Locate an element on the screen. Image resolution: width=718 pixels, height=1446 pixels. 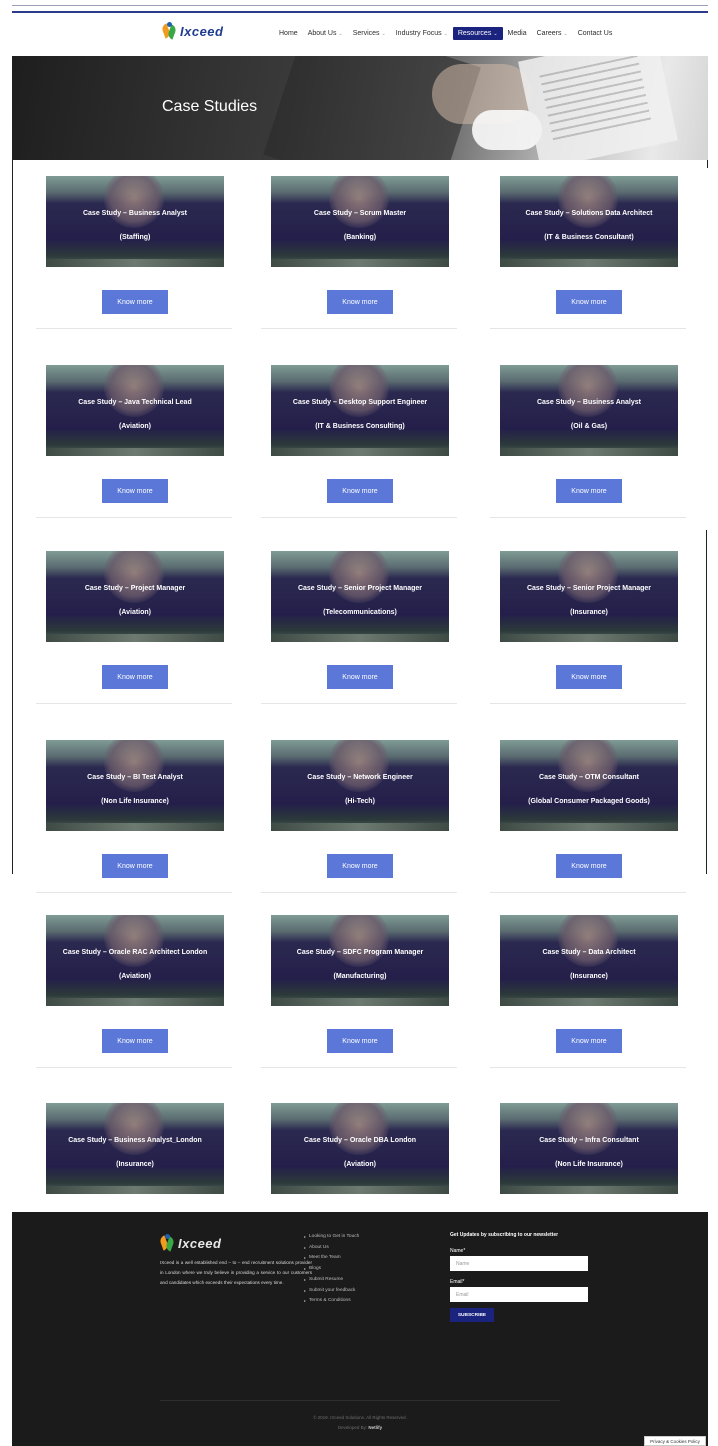
case-study-industry: (IT & Business Consulting) is located at coordinates (360, 426).